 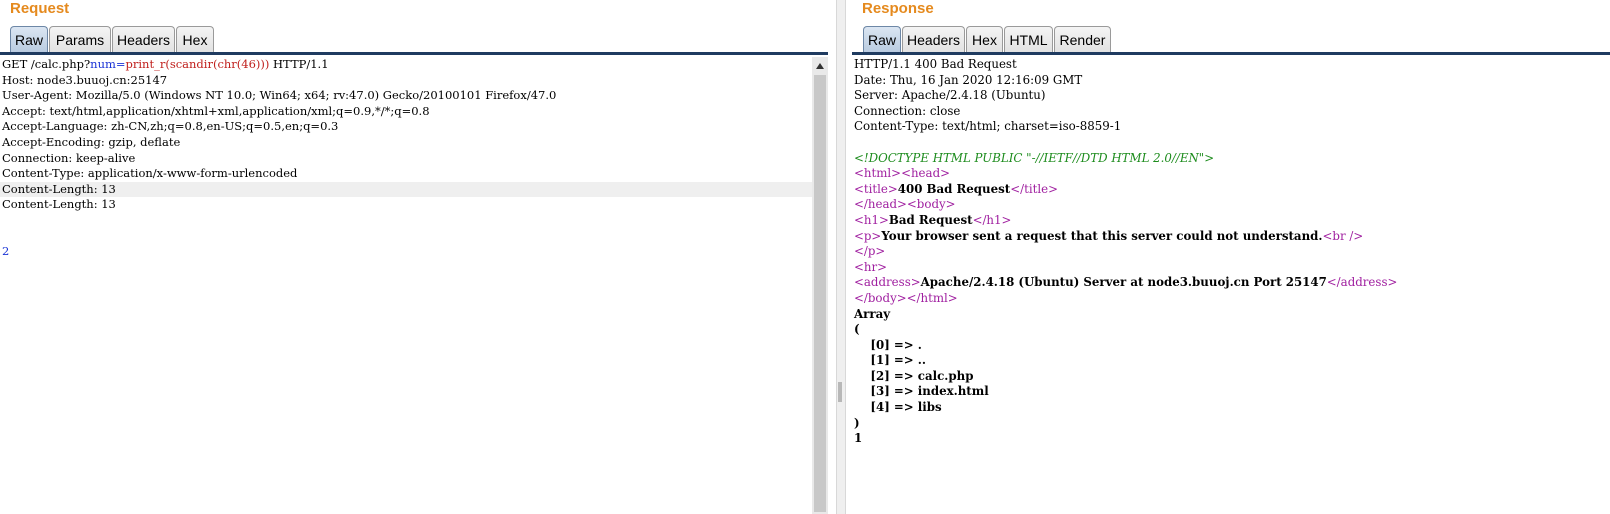 What do you see at coordinates (878, 173) in the screenshot?
I see `html-tag: <html>` at bounding box center [878, 173].